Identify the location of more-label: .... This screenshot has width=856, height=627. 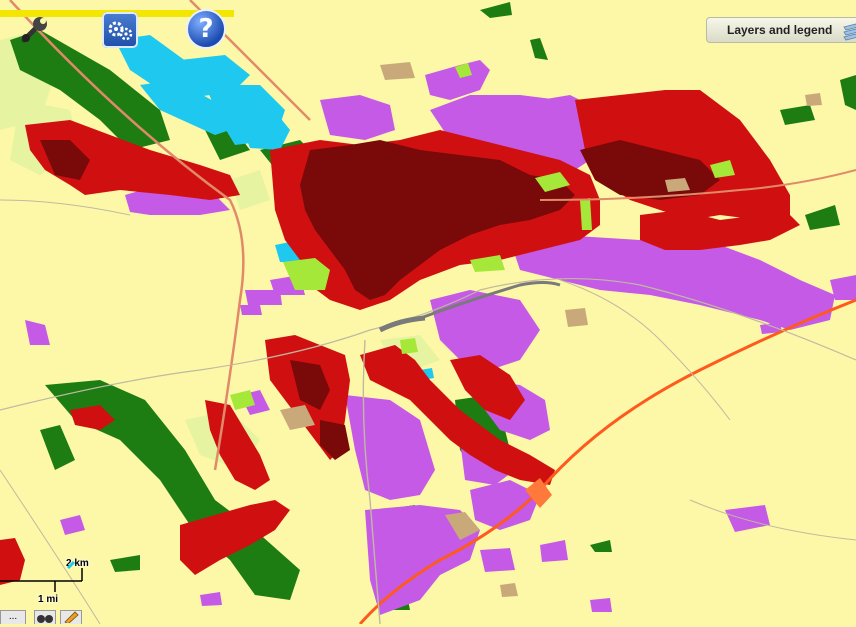
(13, 616).